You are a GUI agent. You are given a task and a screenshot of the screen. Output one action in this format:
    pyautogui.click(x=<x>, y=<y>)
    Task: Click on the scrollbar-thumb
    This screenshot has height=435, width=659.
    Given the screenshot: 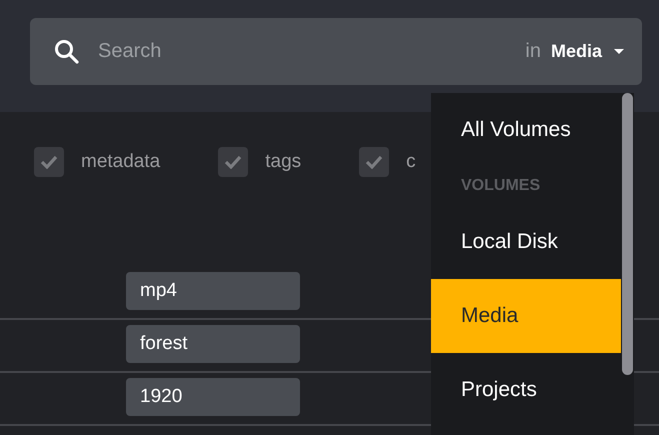 What is the action you would take?
    pyautogui.click(x=627, y=234)
    